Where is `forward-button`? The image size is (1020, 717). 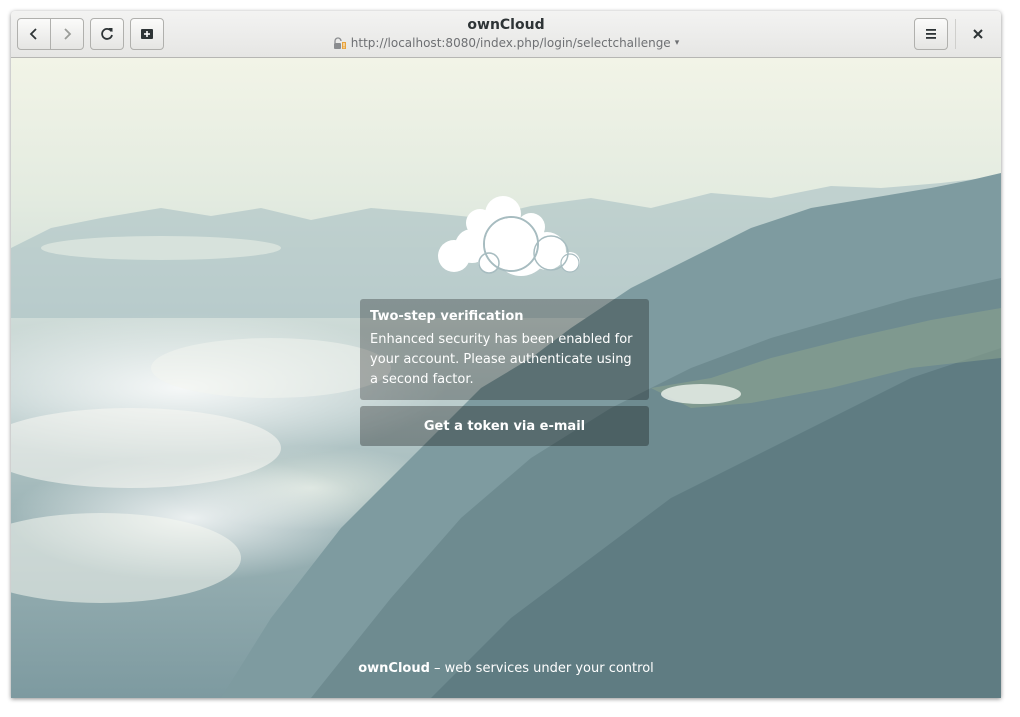 forward-button is located at coordinates (67, 34).